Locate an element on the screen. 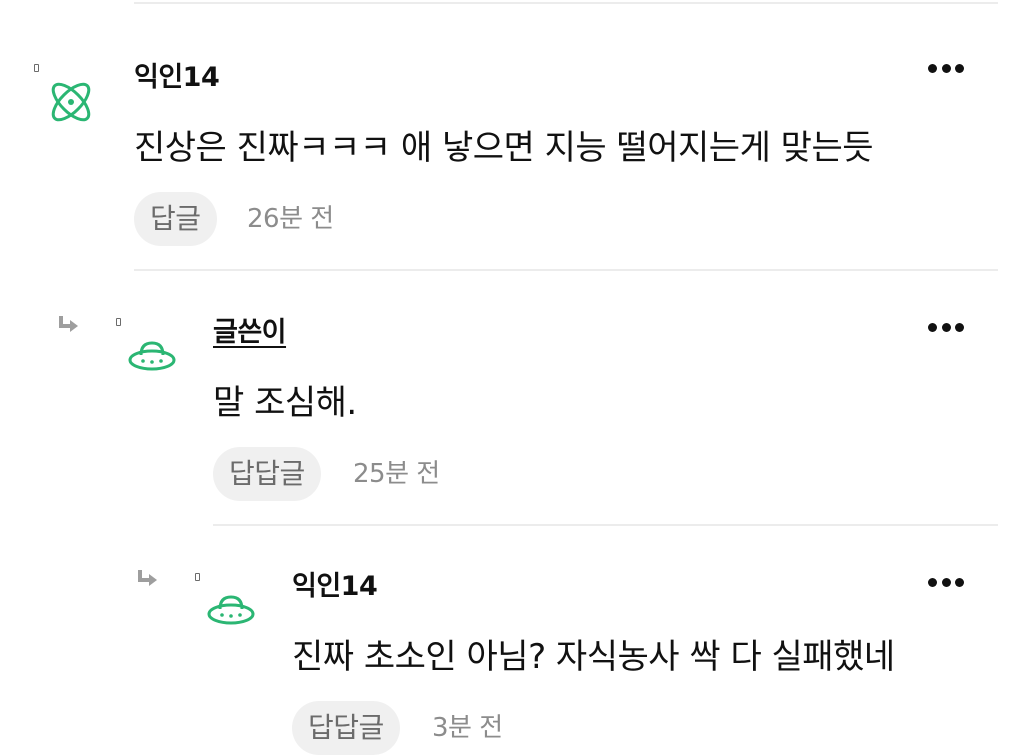 The image size is (1024, 755). comment-text: 진짜 초소인 아님? 자식농사 싹 다 실패했네 is located at coordinates (593, 657).